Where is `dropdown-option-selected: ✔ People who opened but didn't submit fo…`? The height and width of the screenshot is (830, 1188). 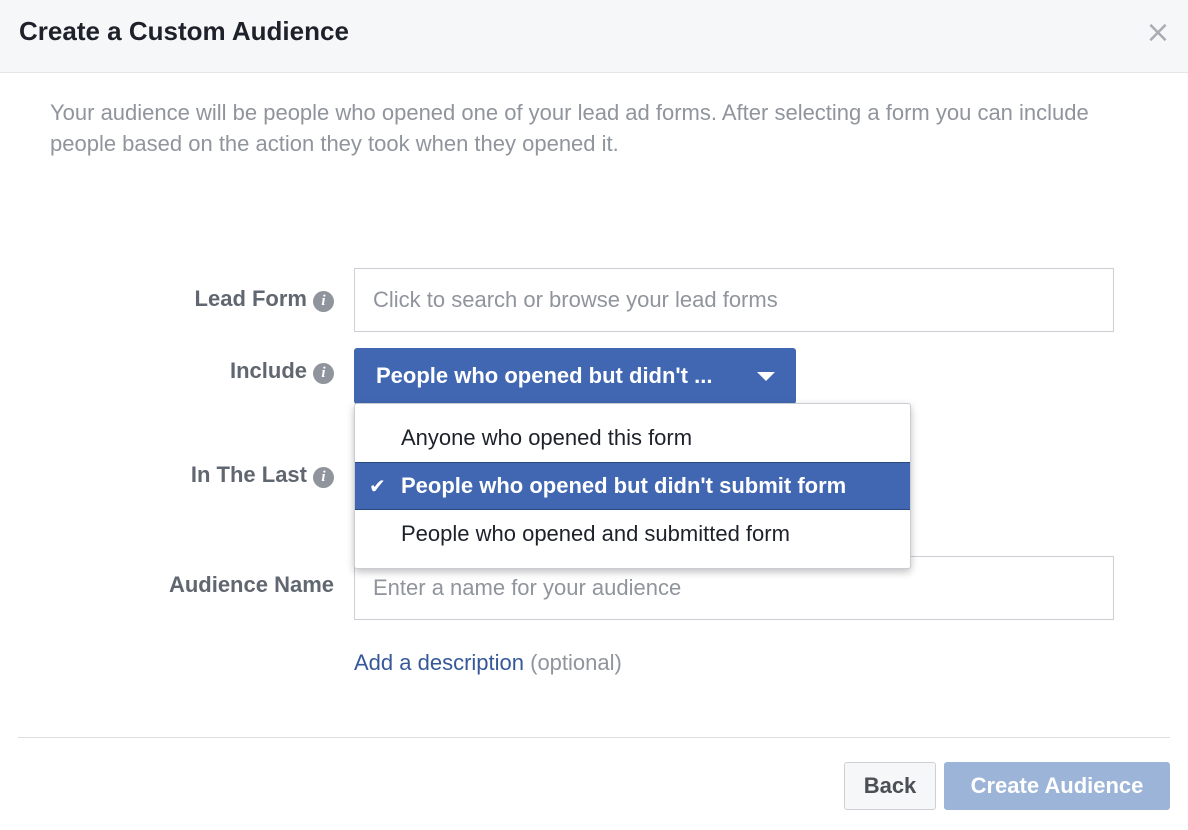
dropdown-option-selected: ✔ People who opened but didn't submit fo… is located at coordinates (632, 486).